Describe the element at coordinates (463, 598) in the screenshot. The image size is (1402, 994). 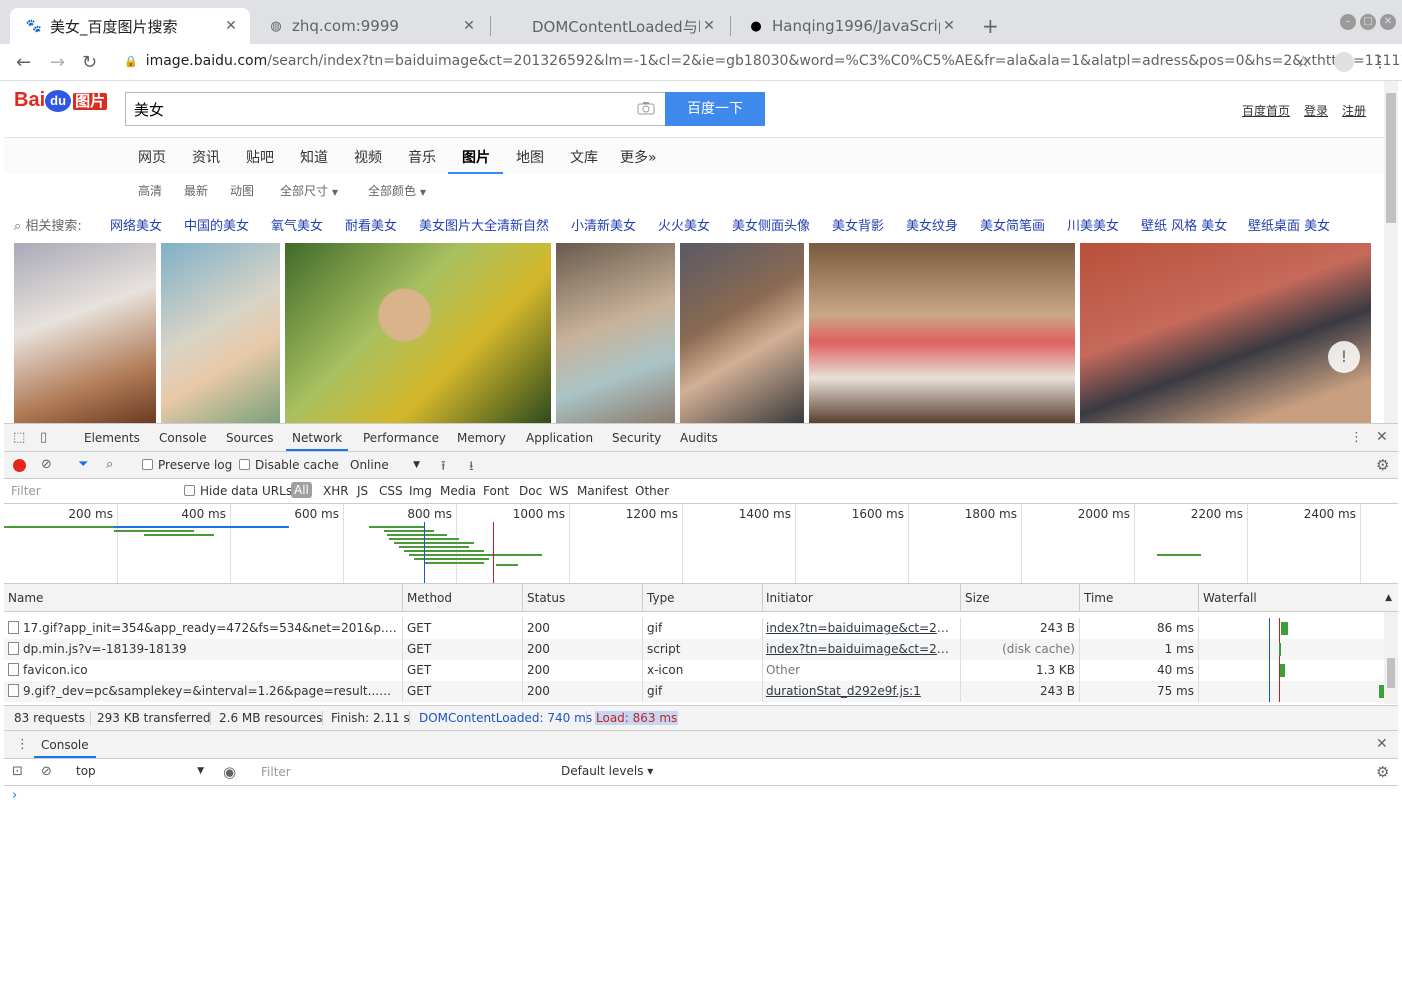
I see `col-method: Method` at that location.